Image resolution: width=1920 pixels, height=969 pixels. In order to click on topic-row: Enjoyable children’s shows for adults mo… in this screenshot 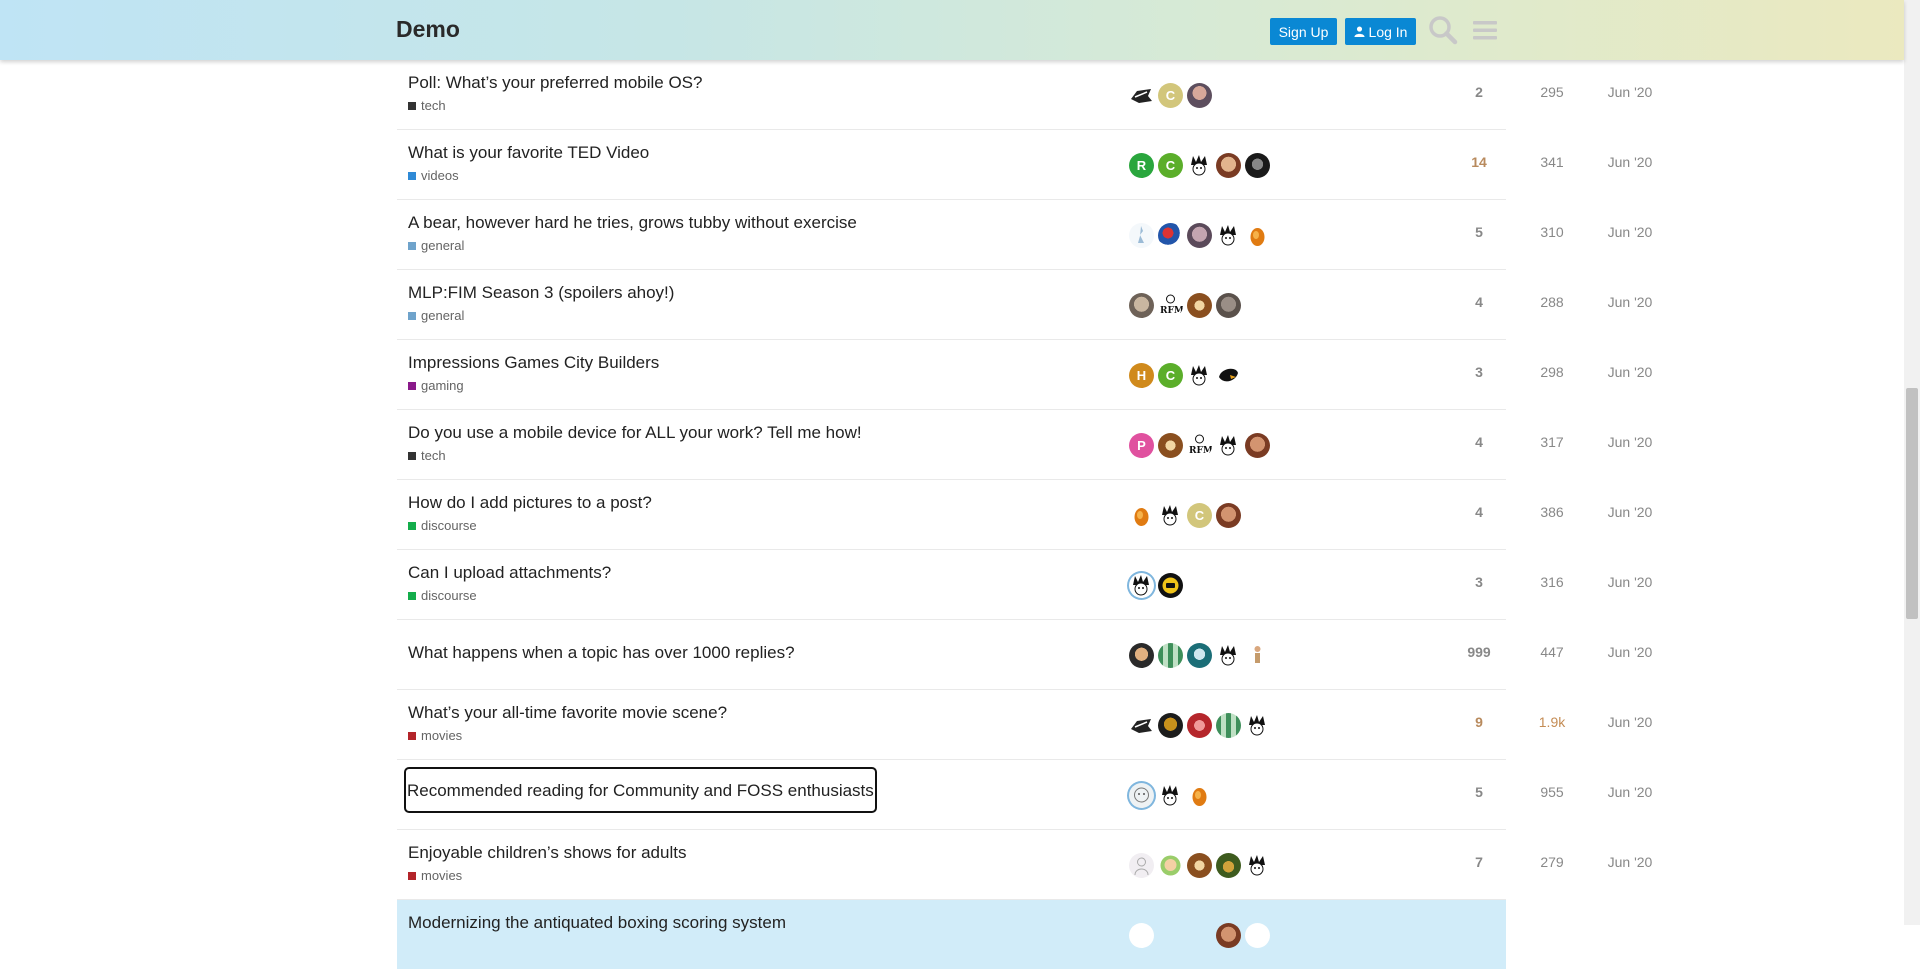, I will do `click(1024, 865)`.